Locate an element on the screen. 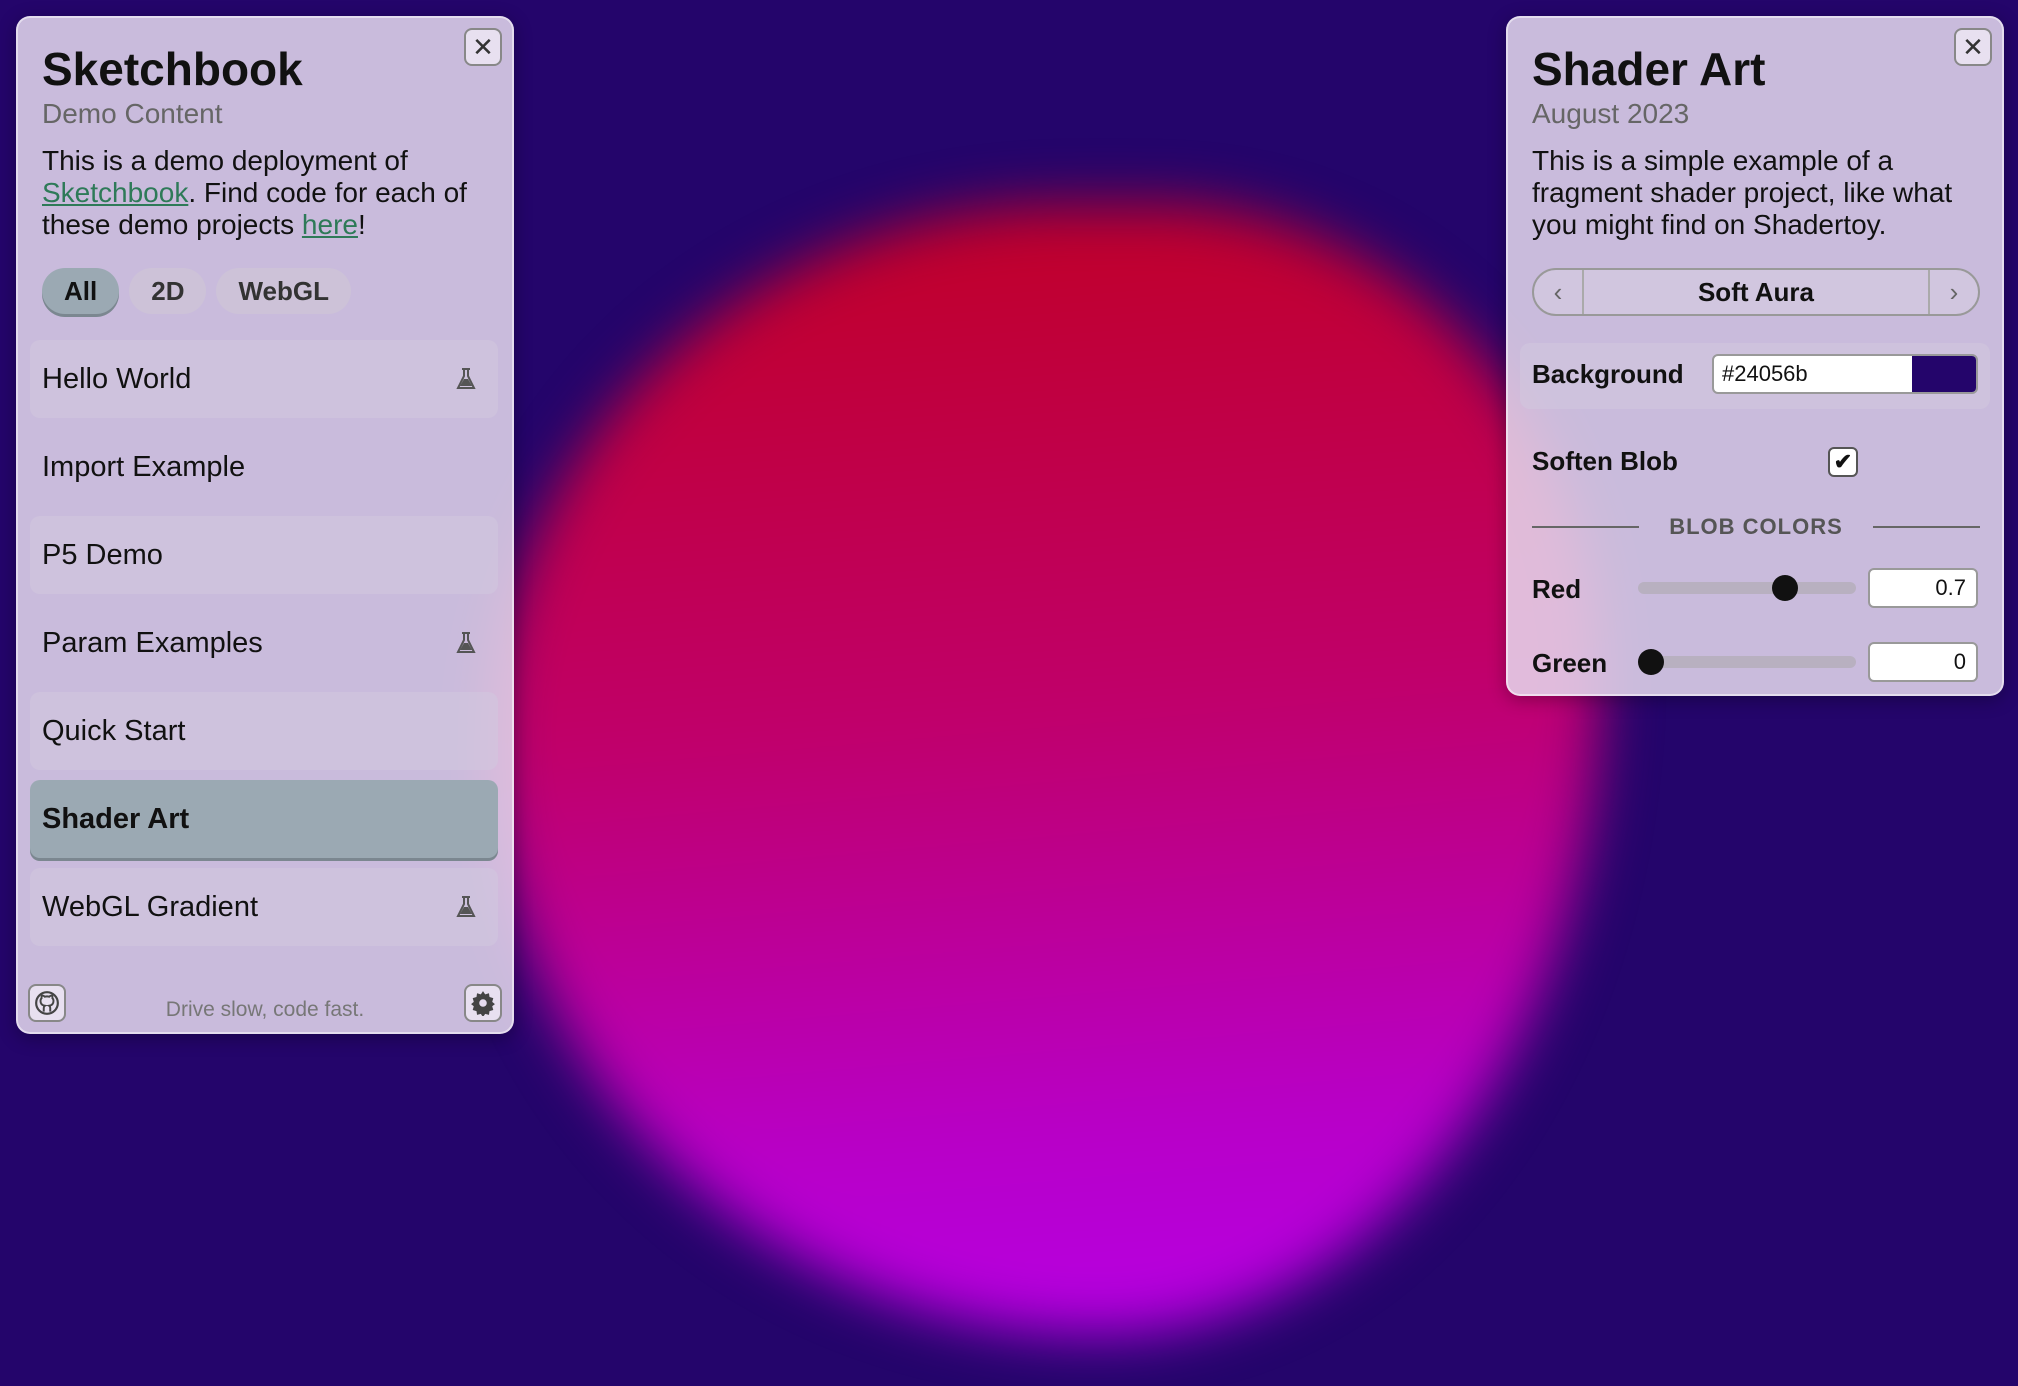  list-item-label: Shader Art is located at coordinates (116, 818).